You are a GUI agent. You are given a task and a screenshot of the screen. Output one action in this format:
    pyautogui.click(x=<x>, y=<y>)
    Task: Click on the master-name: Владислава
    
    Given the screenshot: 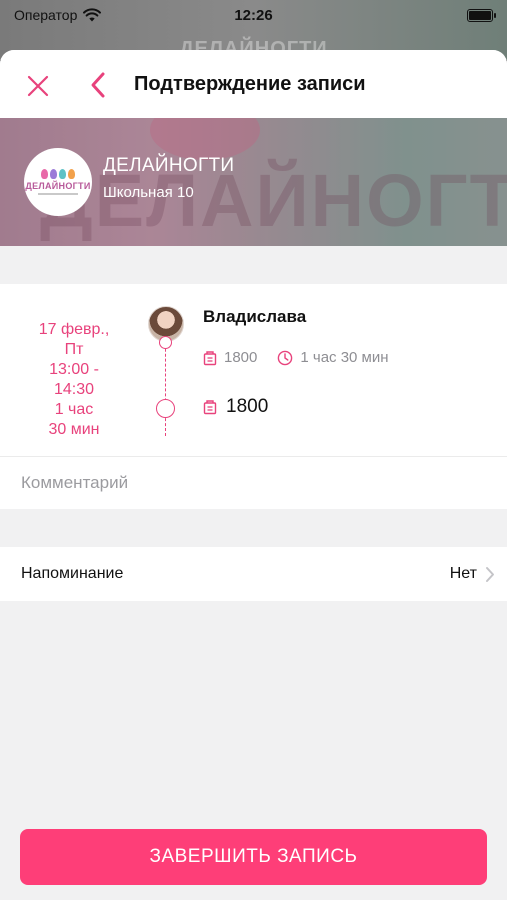 What is the action you would take?
    pyautogui.click(x=255, y=316)
    